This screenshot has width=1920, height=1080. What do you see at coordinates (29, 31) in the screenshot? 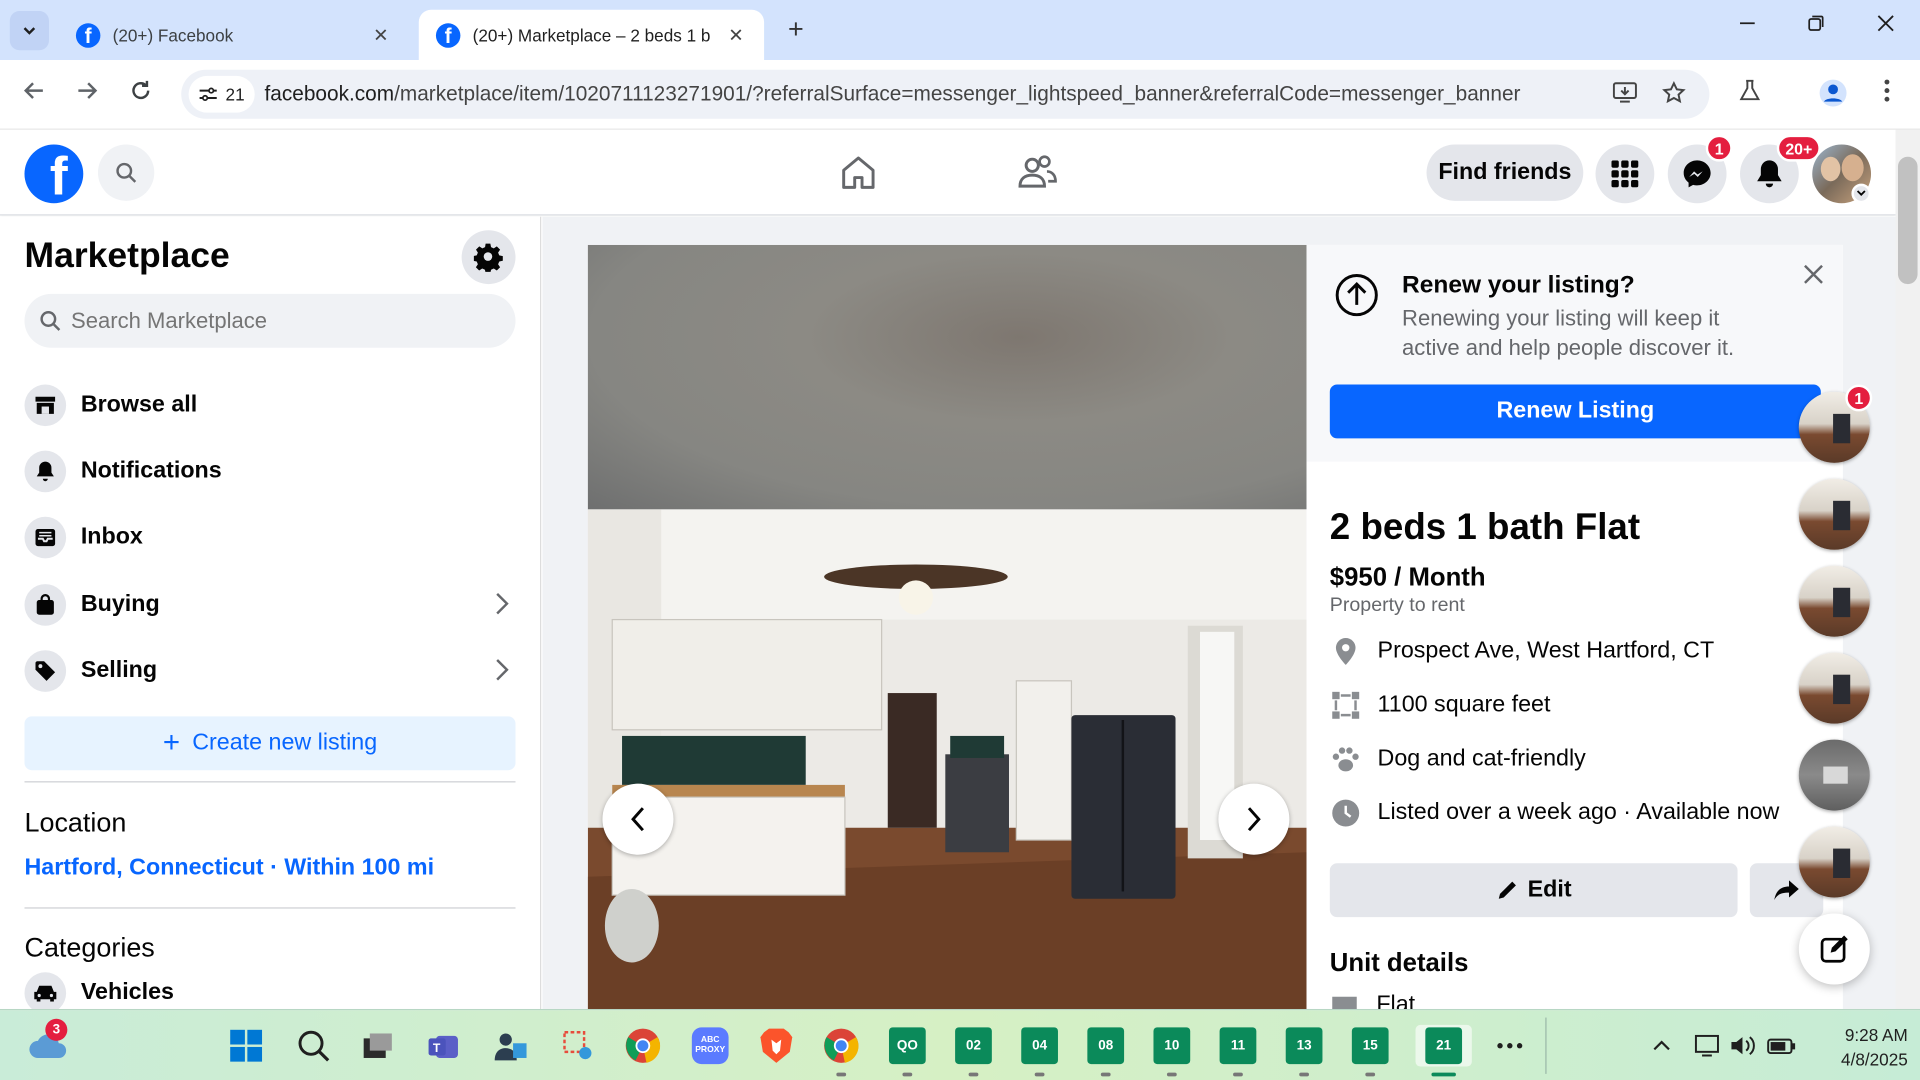
I see `tab-search-dropdown` at bounding box center [29, 31].